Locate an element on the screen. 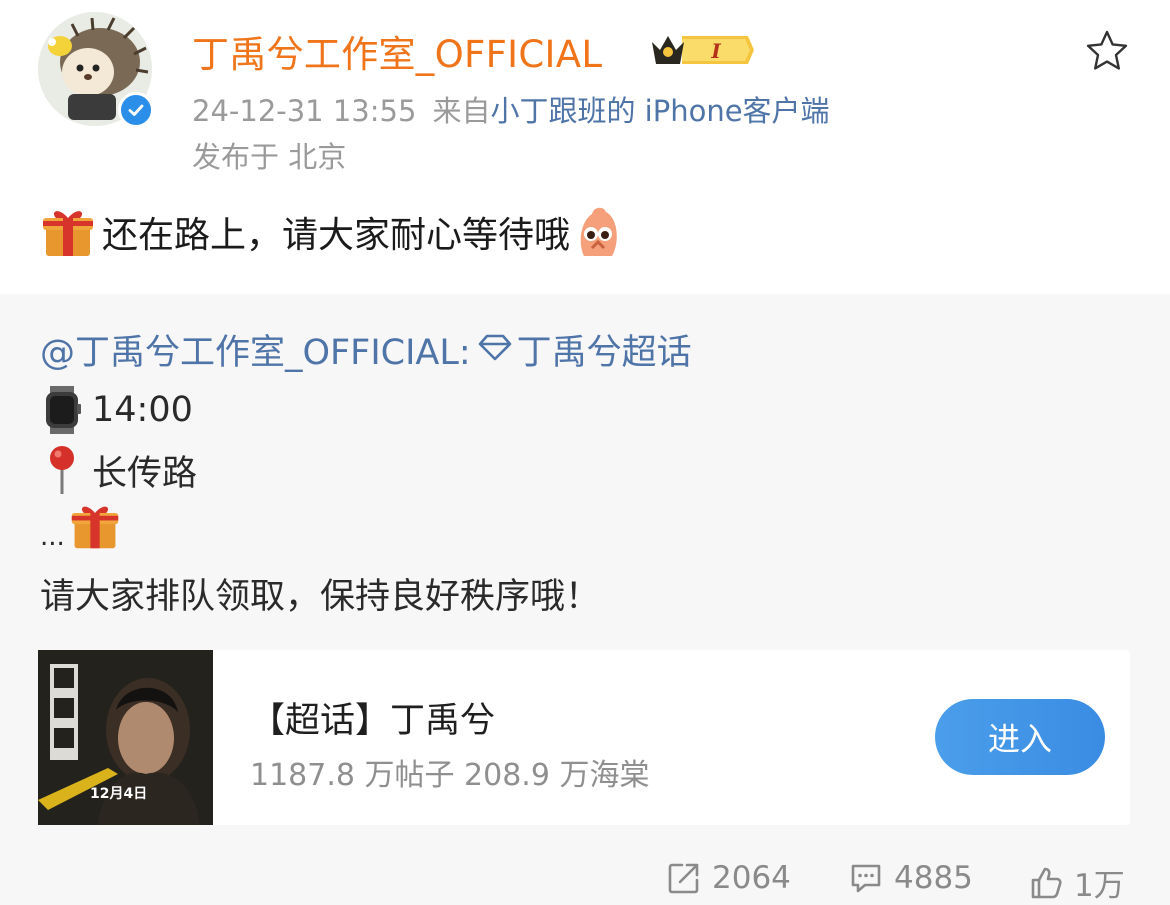 The height and width of the screenshot is (905, 1170). poster-date: 12月4日 is located at coordinates (118, 794).